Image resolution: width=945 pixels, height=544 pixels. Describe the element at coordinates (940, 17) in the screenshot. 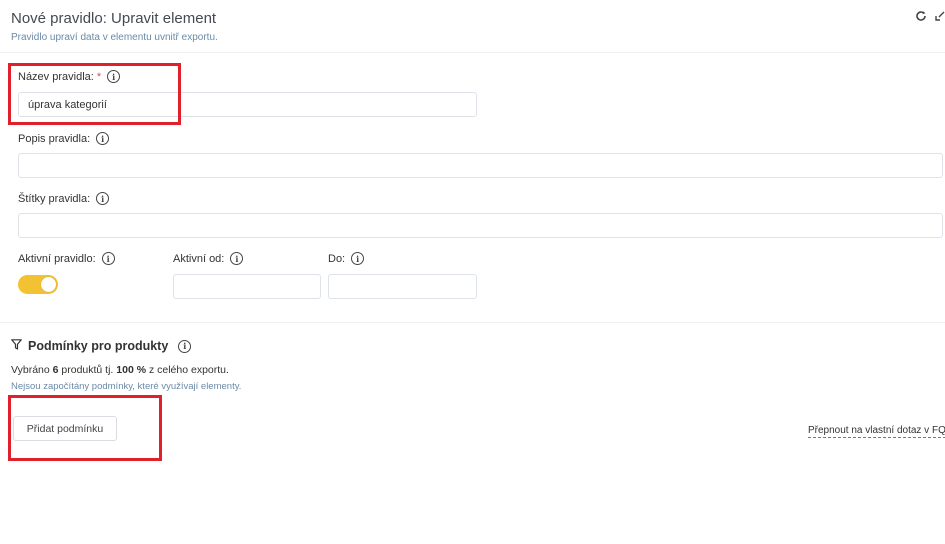

I see `collapse-icon` at that location.